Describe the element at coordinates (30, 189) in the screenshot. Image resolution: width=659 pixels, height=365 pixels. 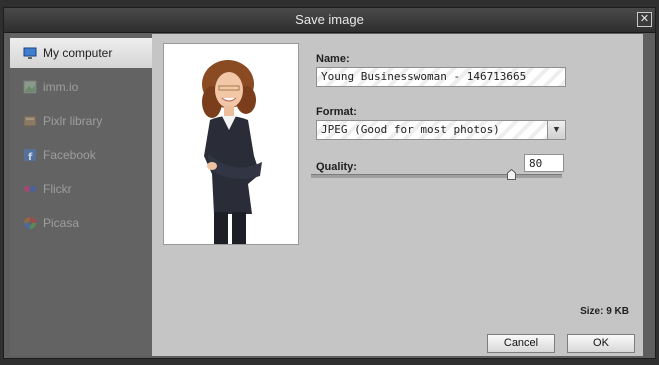
I see `flickr-icon` at that location.